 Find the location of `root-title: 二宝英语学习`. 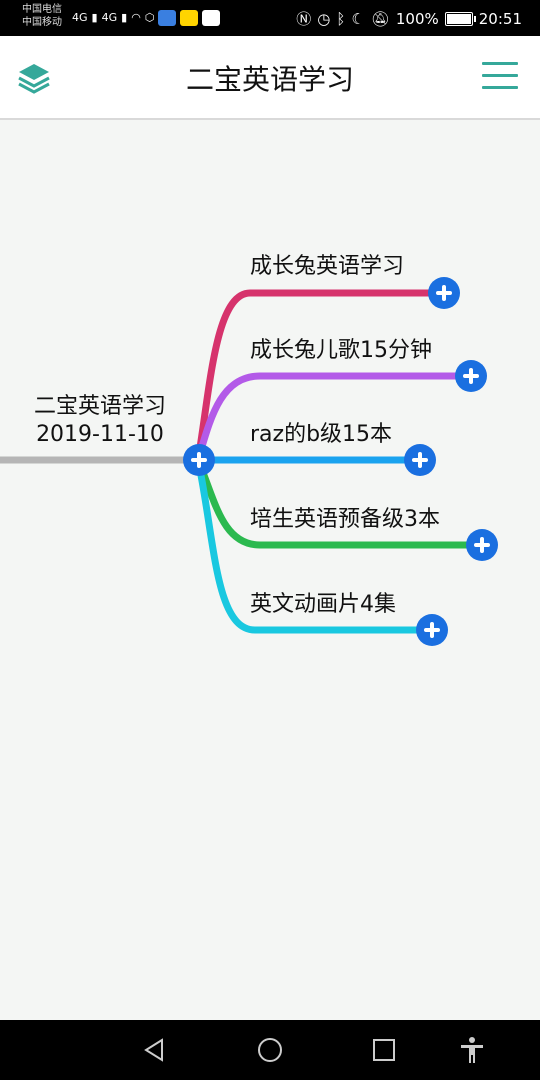

root-title: 二宝英语学习 is located at coordinates (99, 406).